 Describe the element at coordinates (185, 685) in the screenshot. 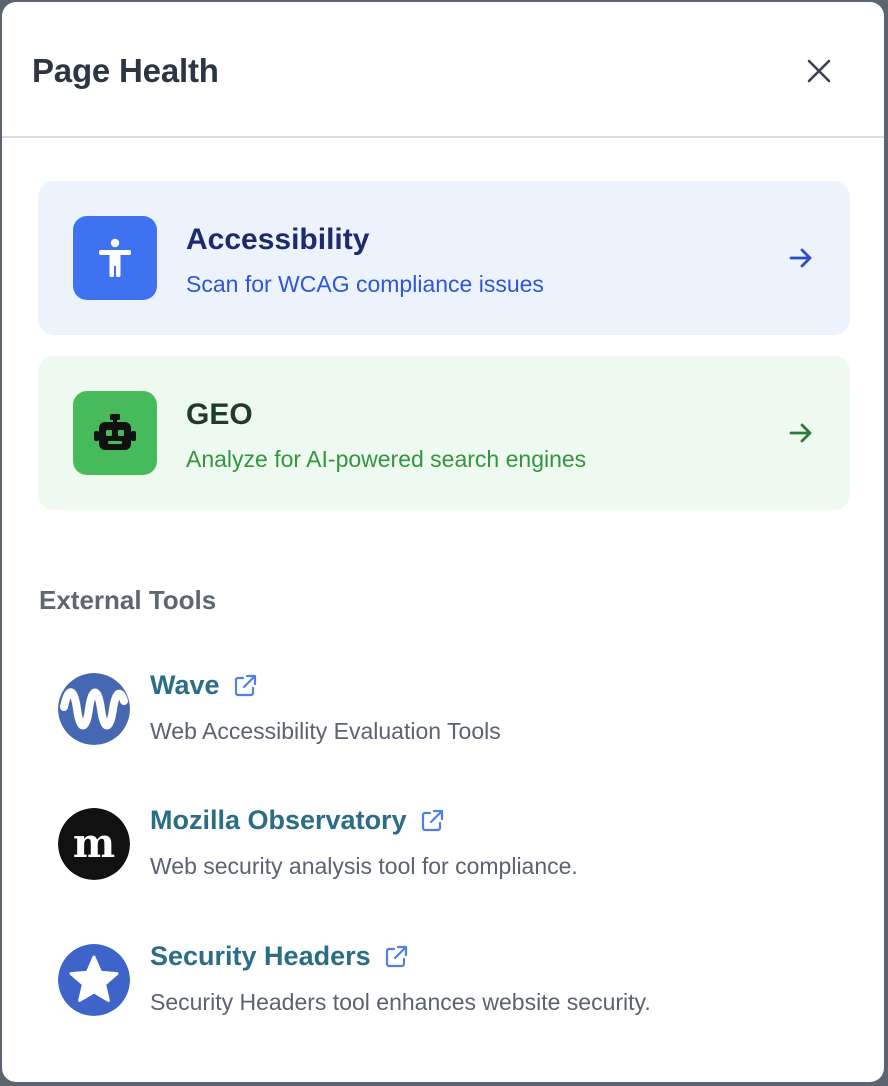

I see `tool-wave-name: Wave` at that location.